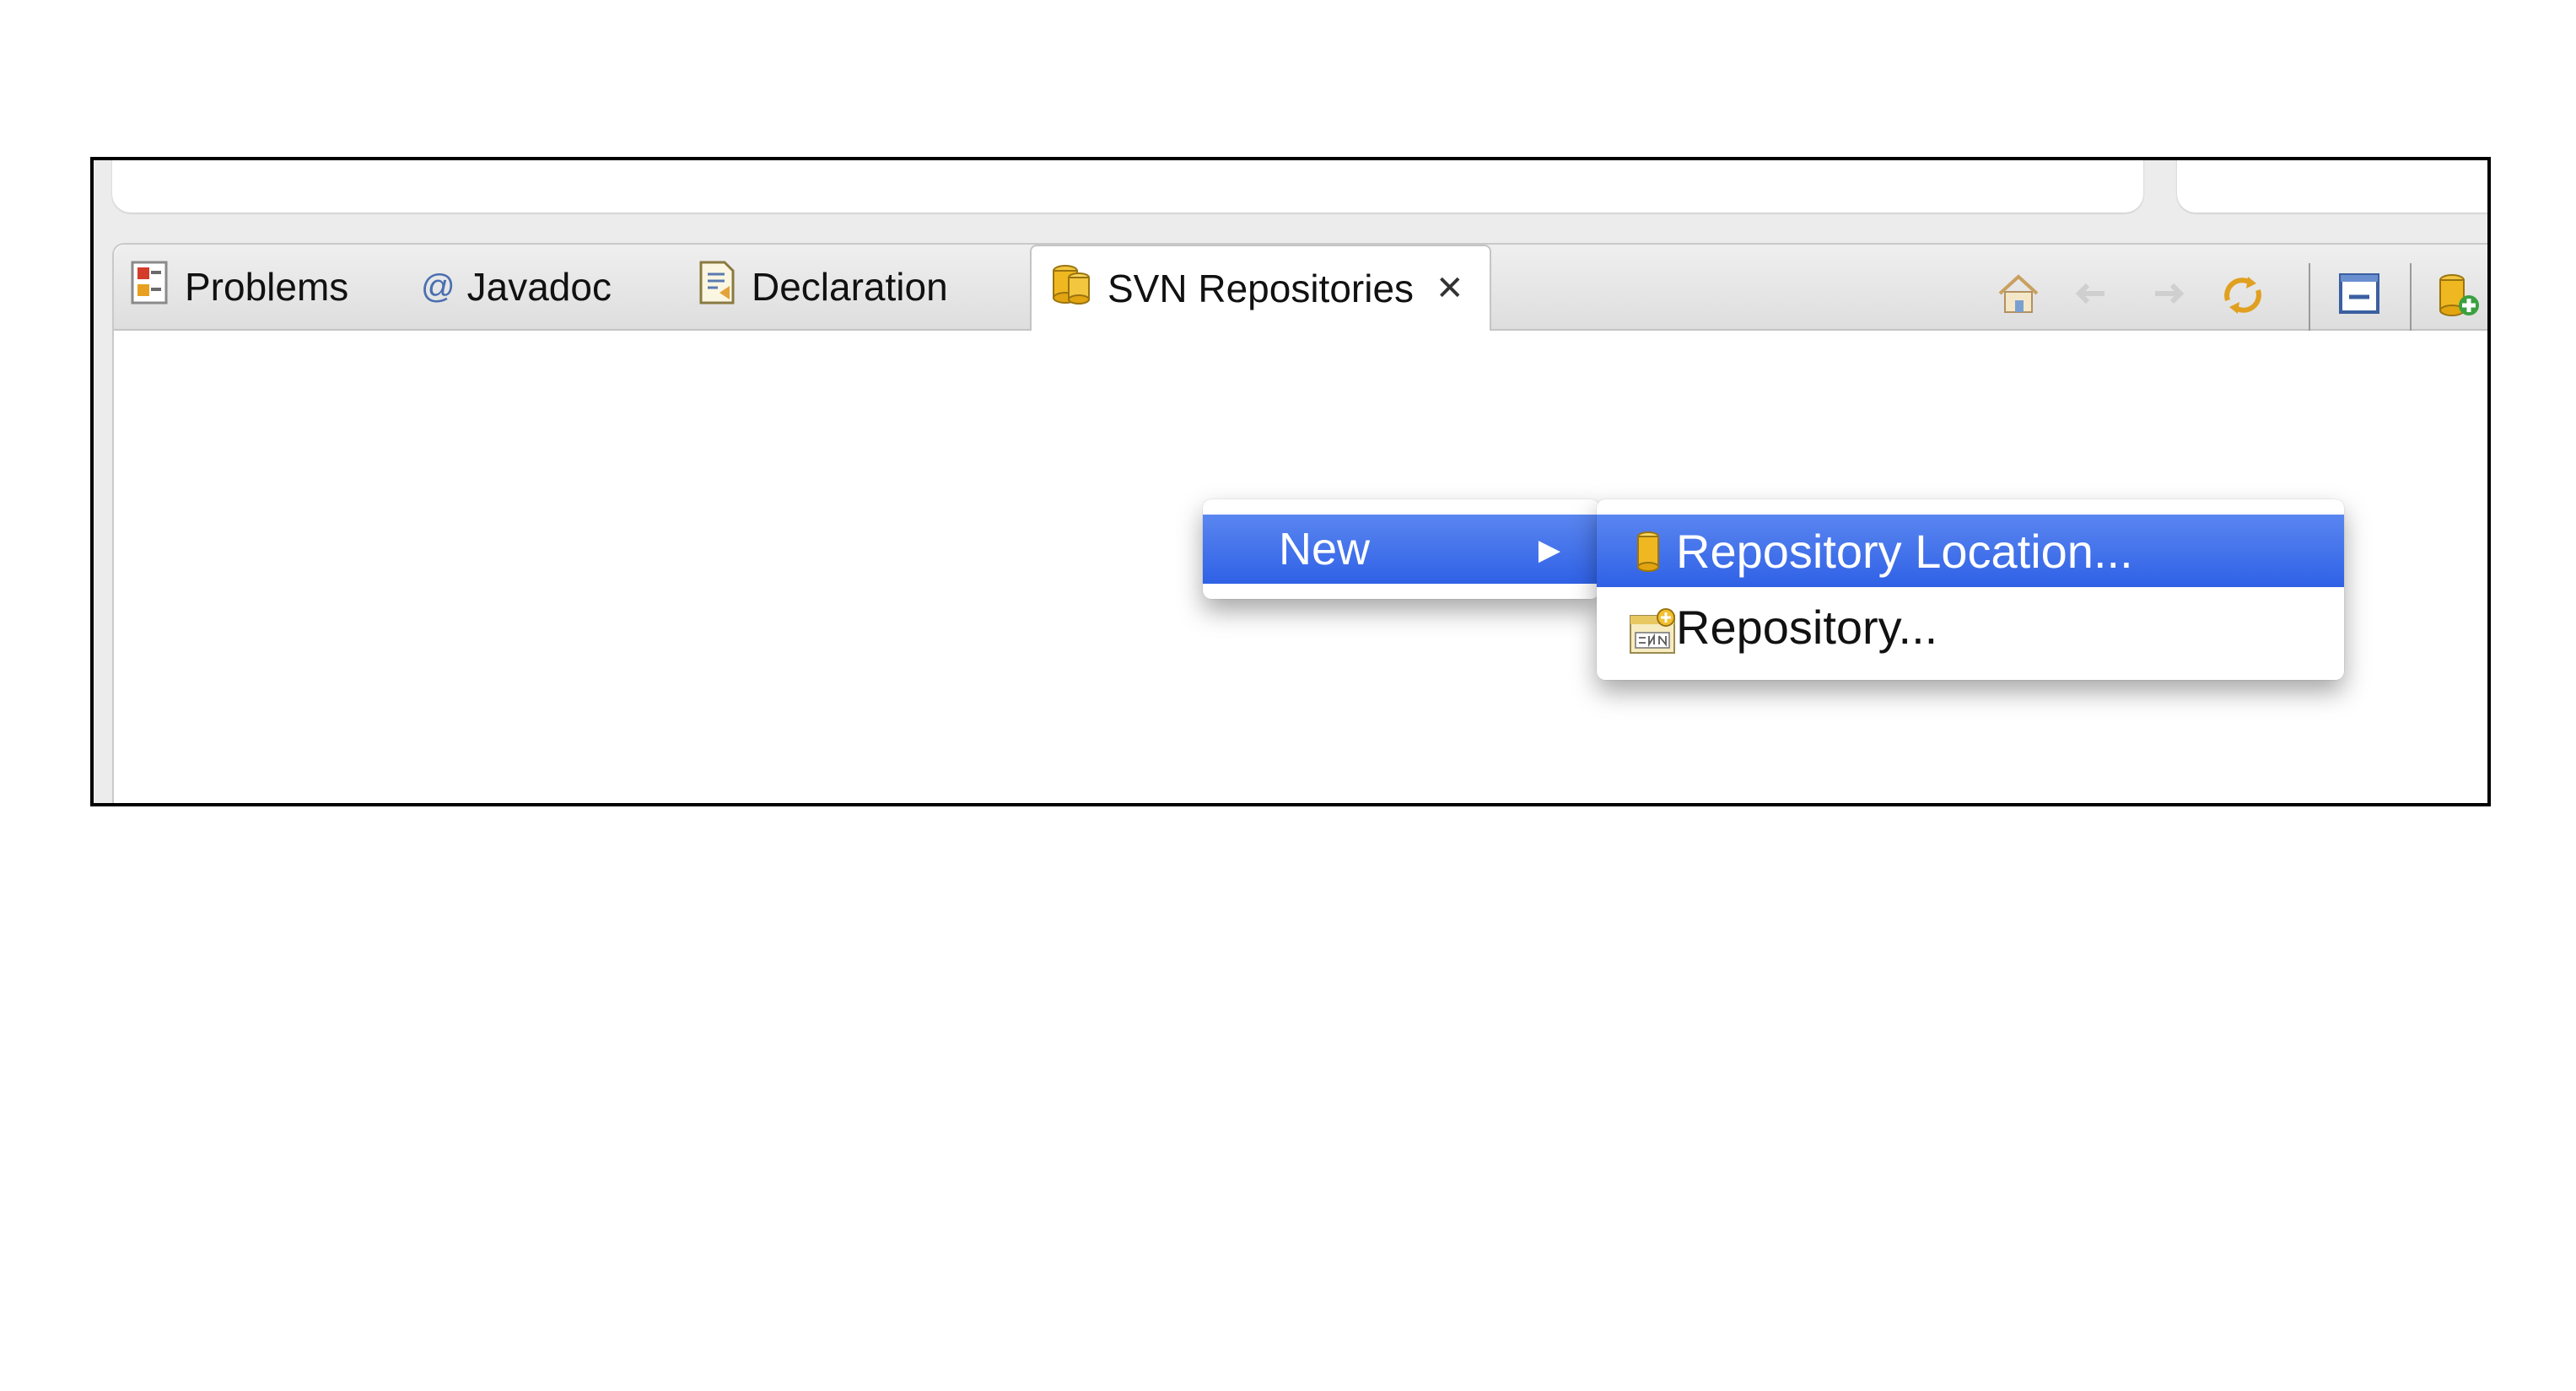 This screenshot has width=2576, height=1391. I want to click on tab-svn-repositories: SVN Repositories ✕, so click(1260, 288).